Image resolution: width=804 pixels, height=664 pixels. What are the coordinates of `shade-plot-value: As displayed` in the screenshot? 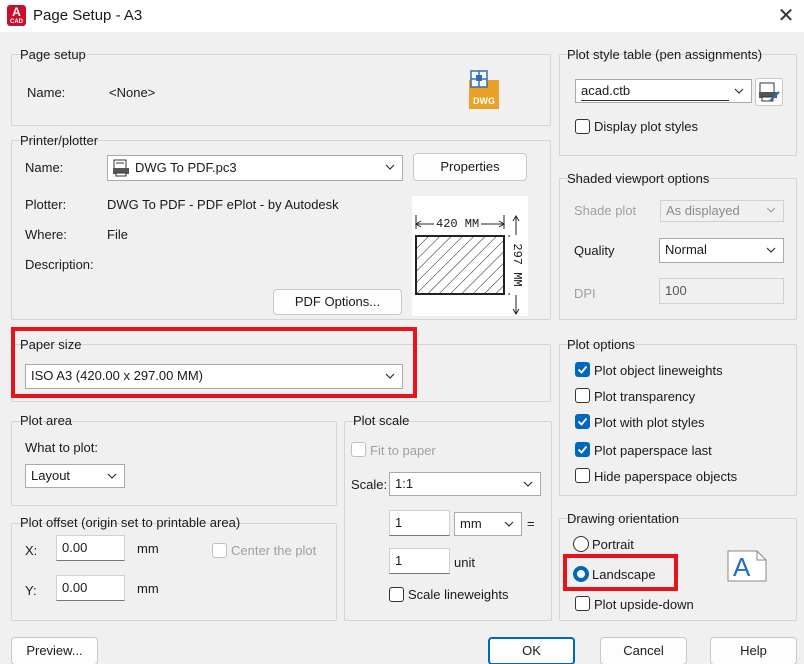 It's located at (703, 210).